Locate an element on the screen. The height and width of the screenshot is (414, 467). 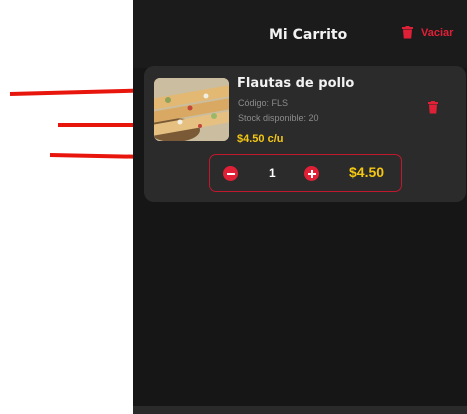
product-code: Código: FLS is located at coordinates (263, 103).